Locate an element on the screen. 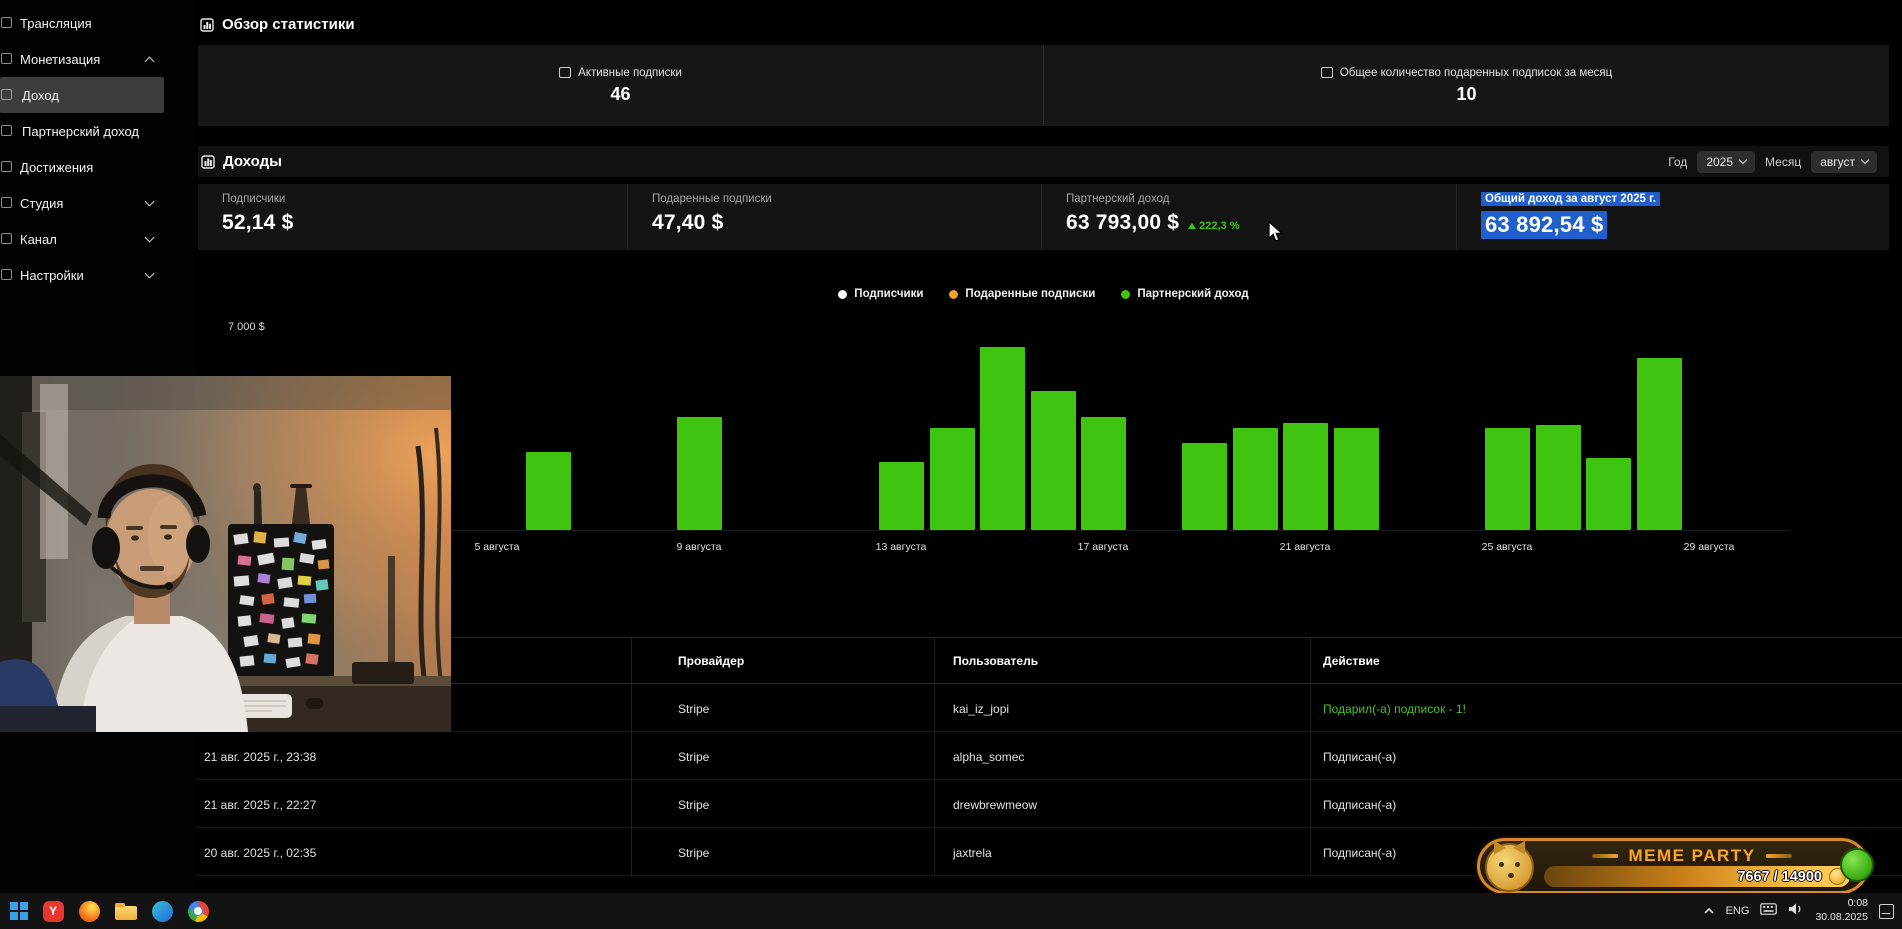 Image resolution: width=1902 pixels, height=929 pixels. chevron-up-icon is located at coordinates (149, 61).